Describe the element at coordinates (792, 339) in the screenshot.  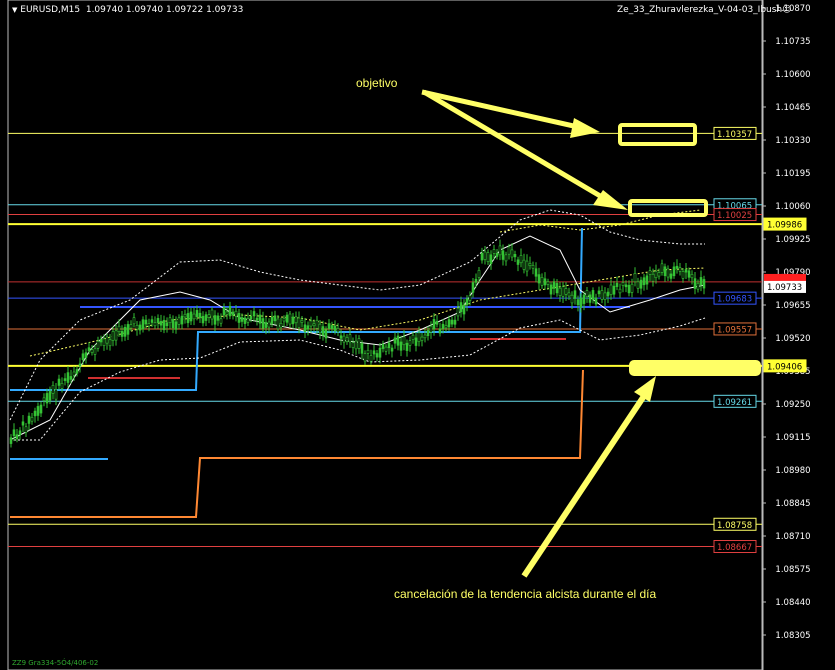
I see `price-axis-label: 1.09520` at that location.